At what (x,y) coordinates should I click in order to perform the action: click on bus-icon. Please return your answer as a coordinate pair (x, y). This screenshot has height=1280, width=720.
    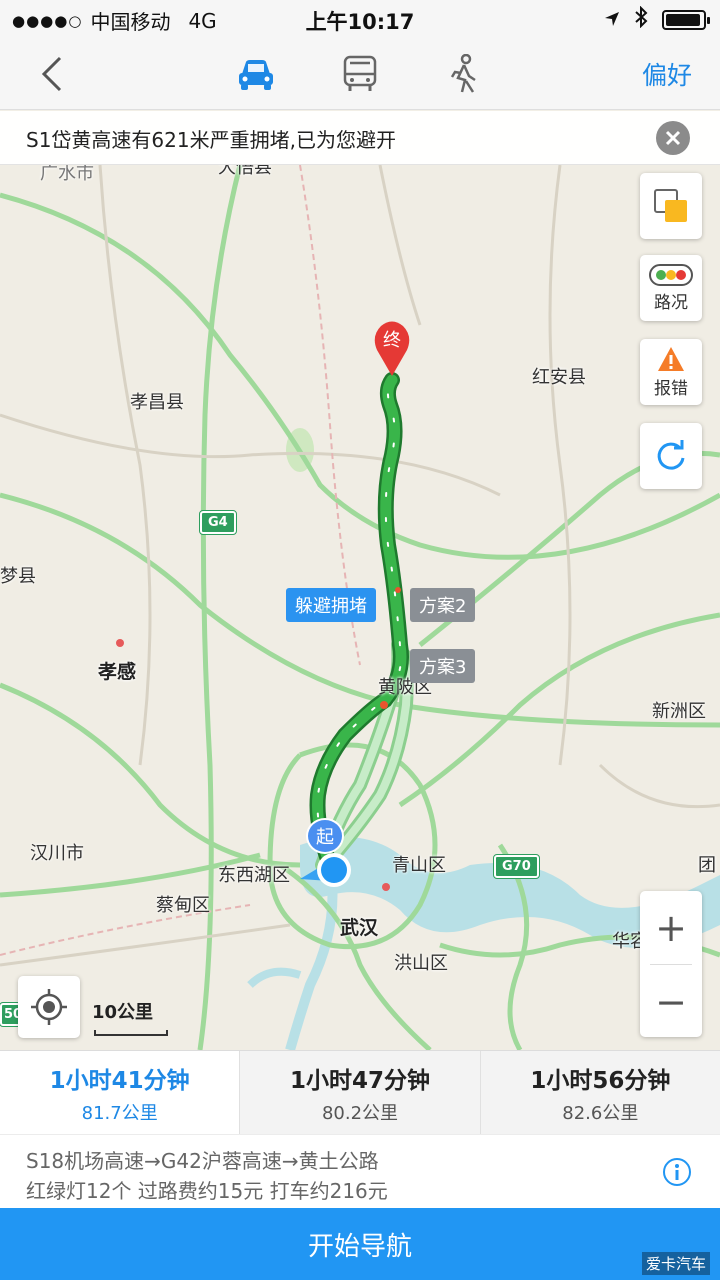
    Looking at the image, I should click on (360, 73).